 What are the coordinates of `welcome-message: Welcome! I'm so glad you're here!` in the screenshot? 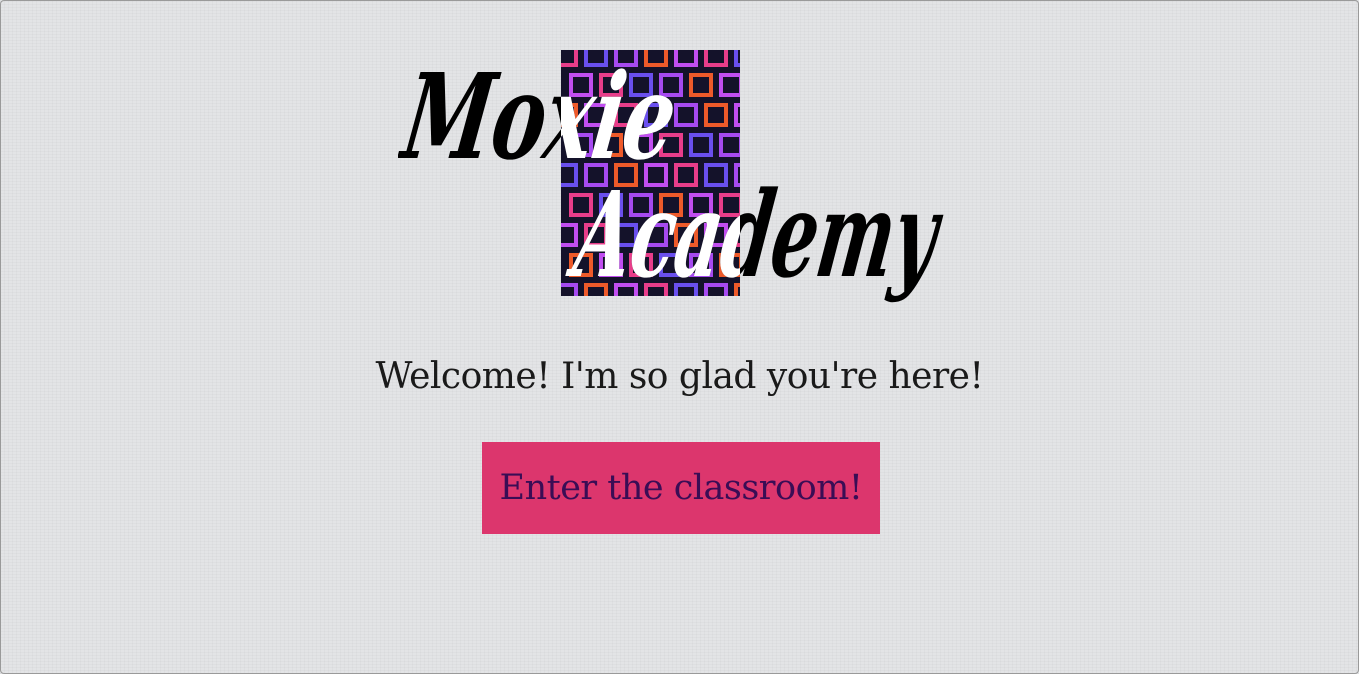 It's located at (679, 376).